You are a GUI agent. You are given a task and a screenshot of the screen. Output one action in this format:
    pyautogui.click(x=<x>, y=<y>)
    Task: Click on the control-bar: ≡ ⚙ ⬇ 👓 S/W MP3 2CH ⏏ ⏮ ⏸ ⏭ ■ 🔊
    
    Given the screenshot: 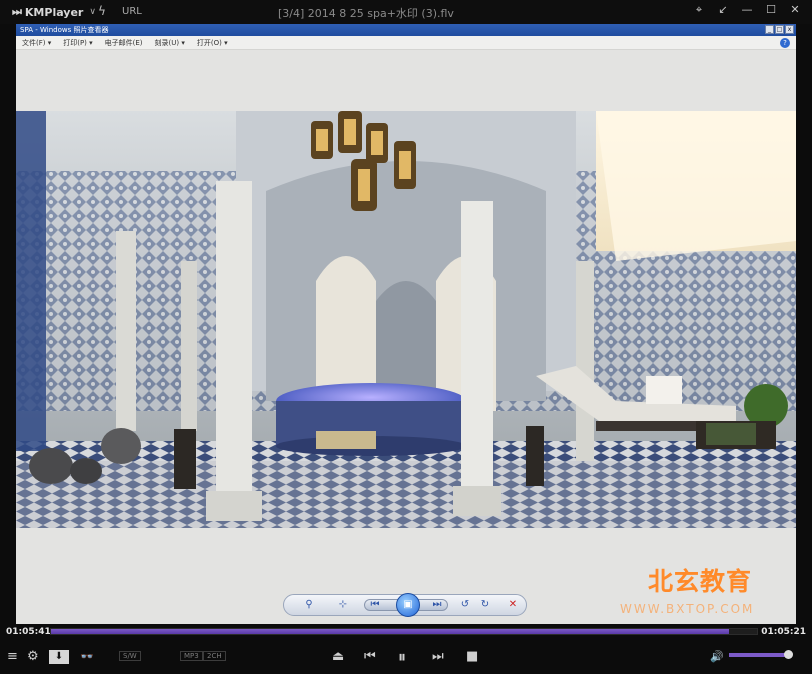 What is the action you would take?
    pyautogui.click(x=406, y=658)
    